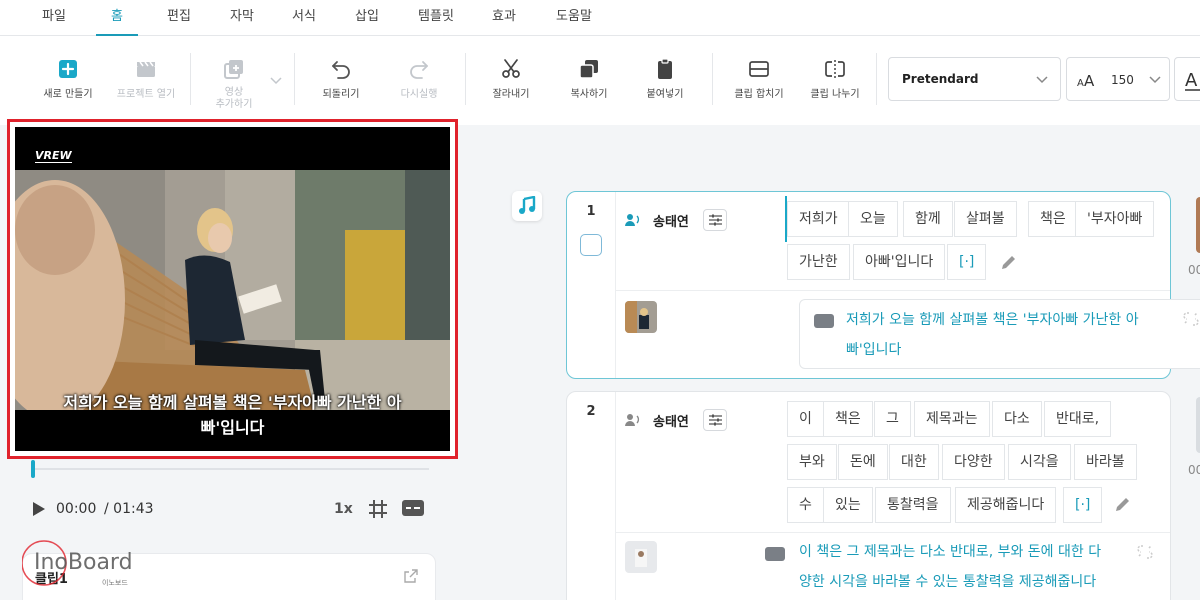  Describe the element at coordinates (974, 79) in the screenshot. I see `font-family-select: Pretendard` at that location.